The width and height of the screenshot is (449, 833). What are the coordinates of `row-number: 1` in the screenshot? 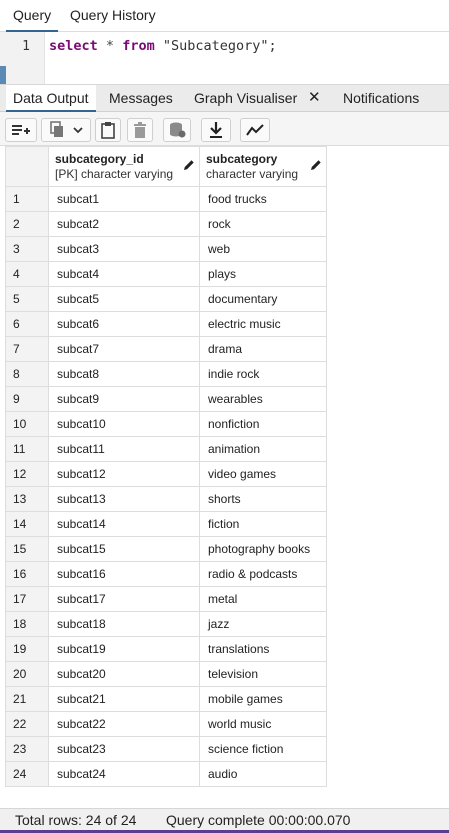 It's located at (27, 199).